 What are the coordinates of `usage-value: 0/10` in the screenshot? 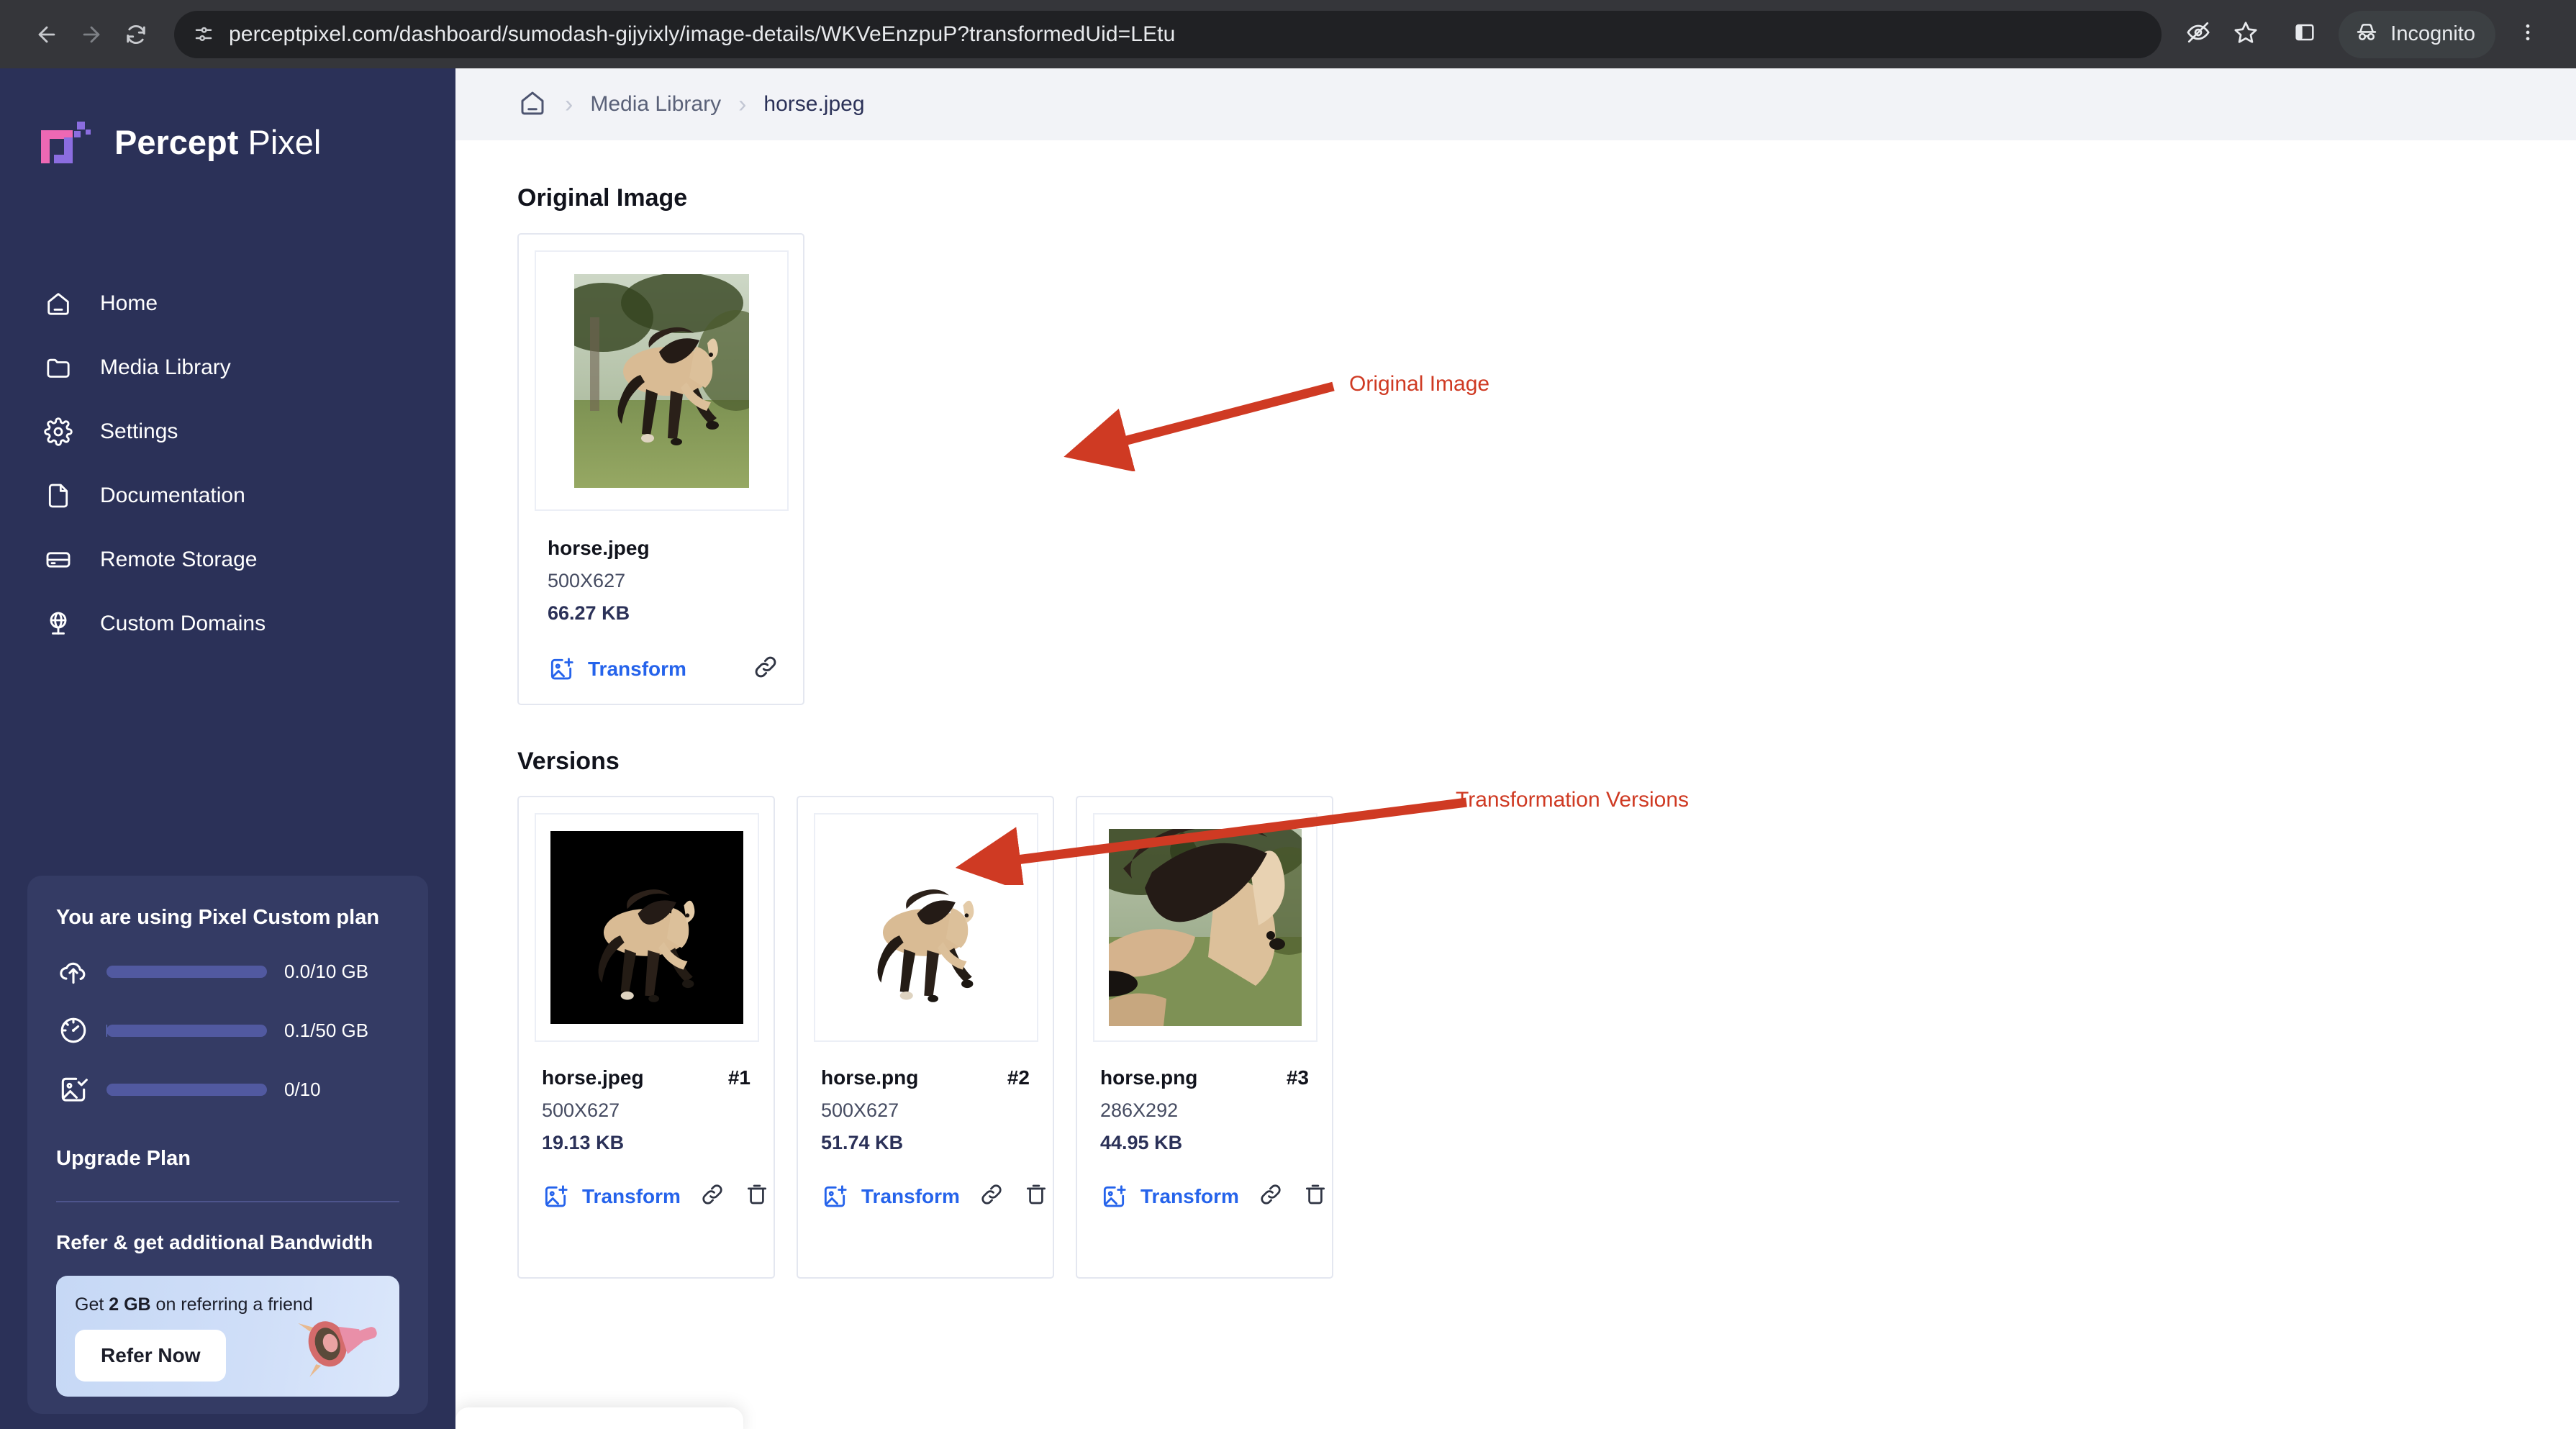 It's located at (302, 1089).